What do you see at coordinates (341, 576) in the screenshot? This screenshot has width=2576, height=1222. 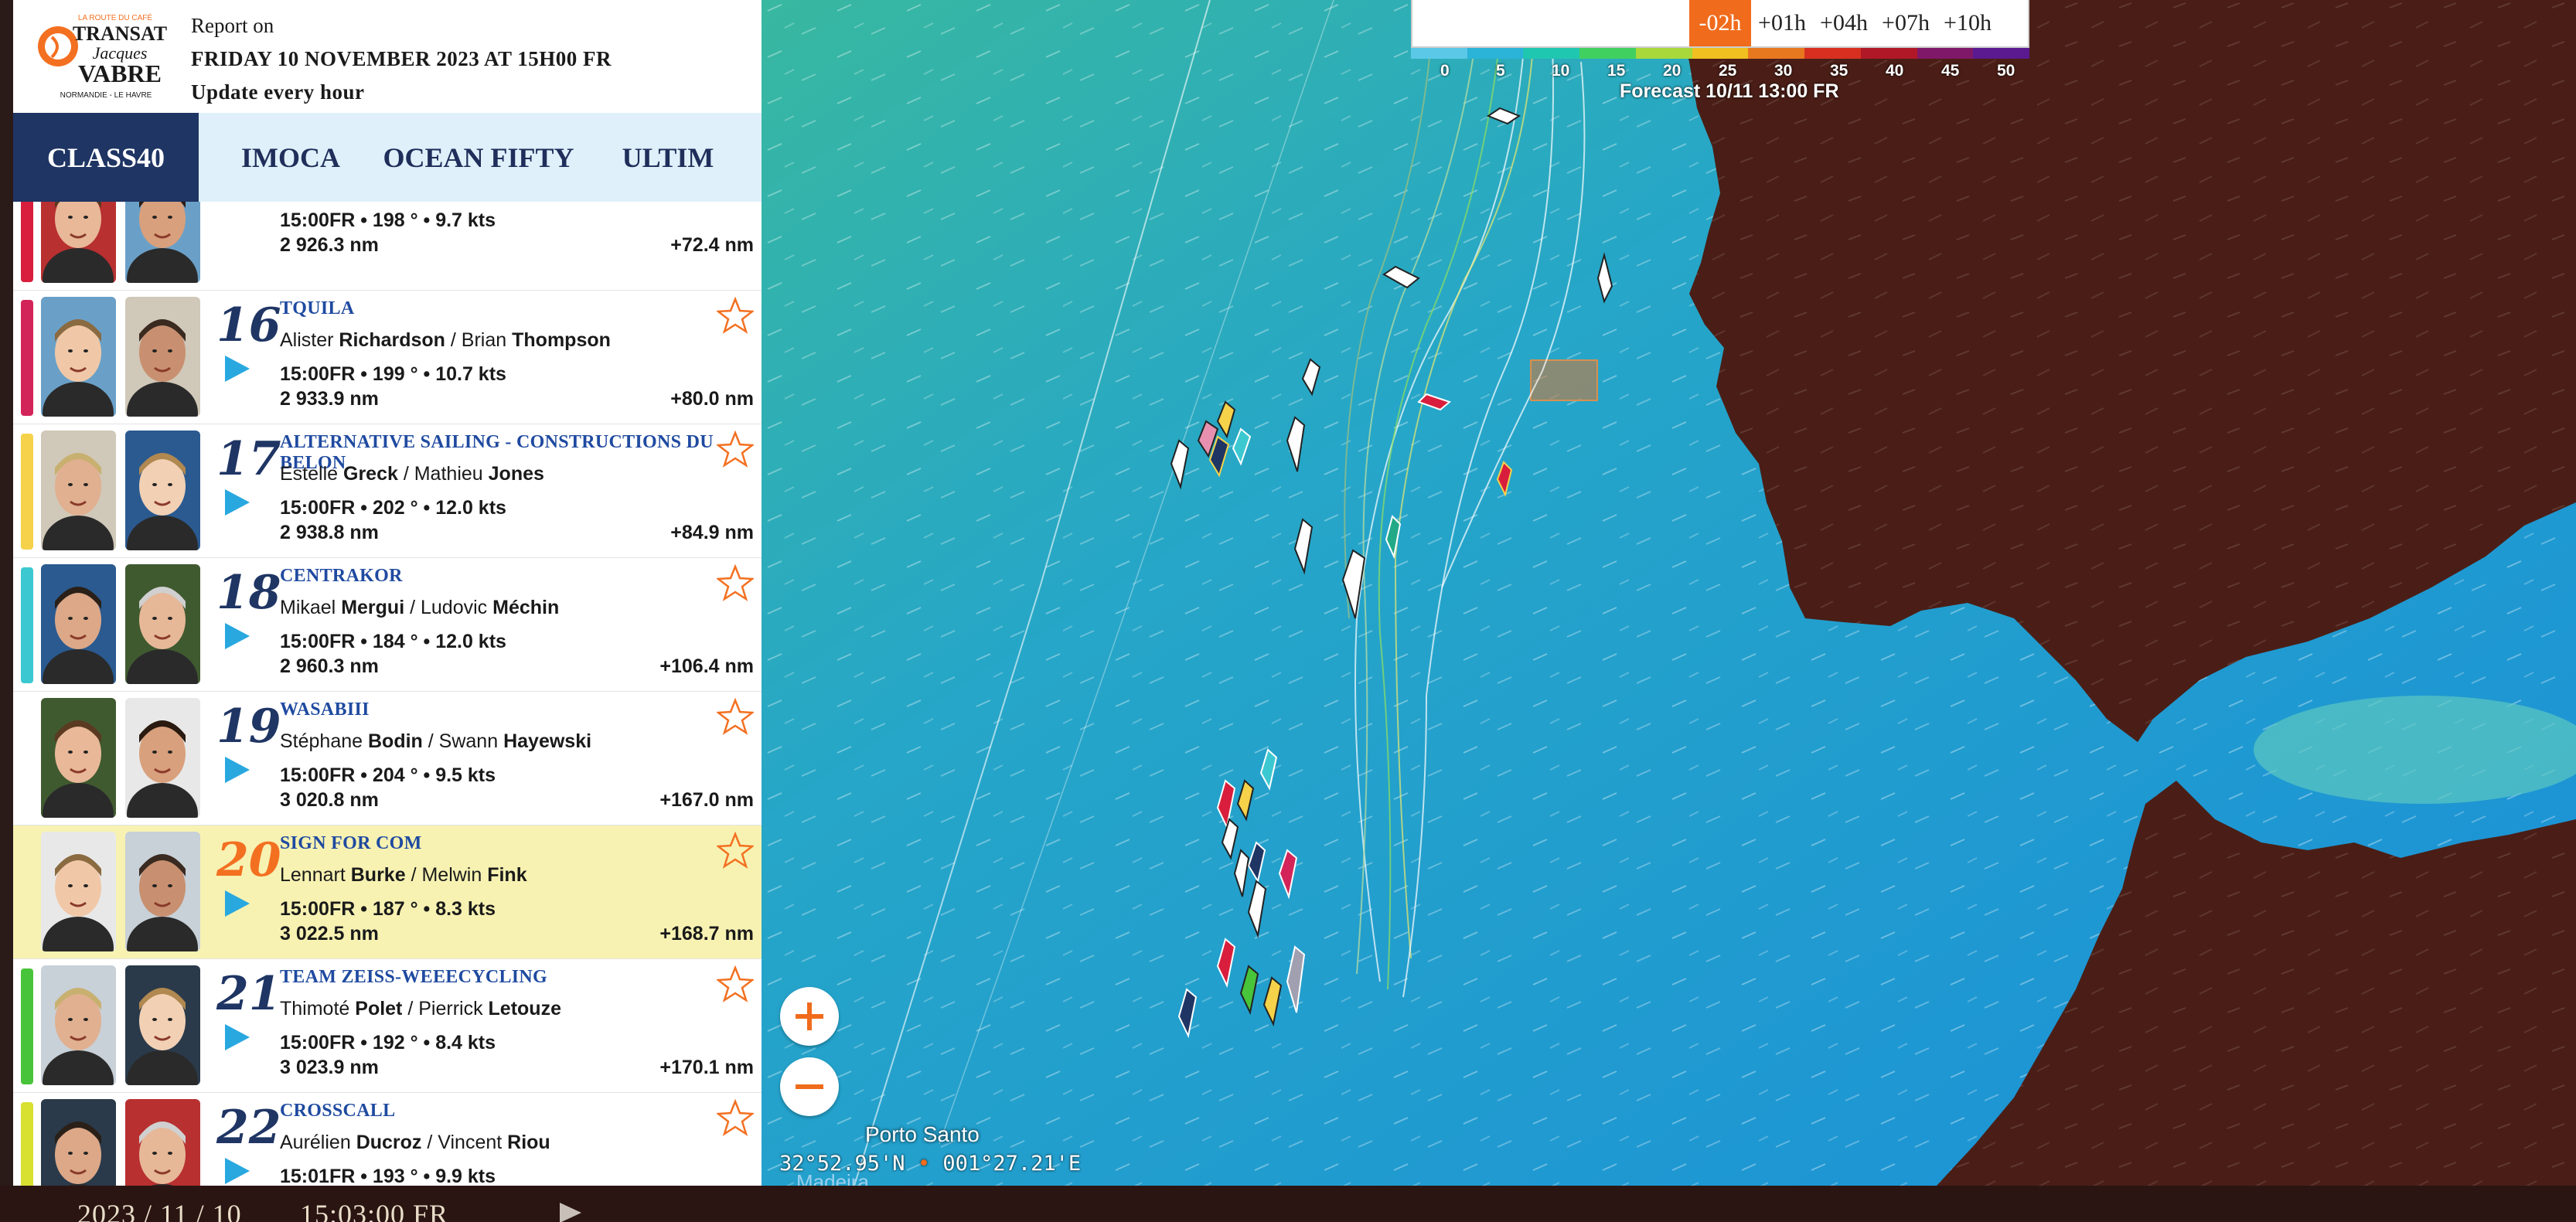 I see `boat-name: CENTRAKOR` at bounding box center [341, 576].